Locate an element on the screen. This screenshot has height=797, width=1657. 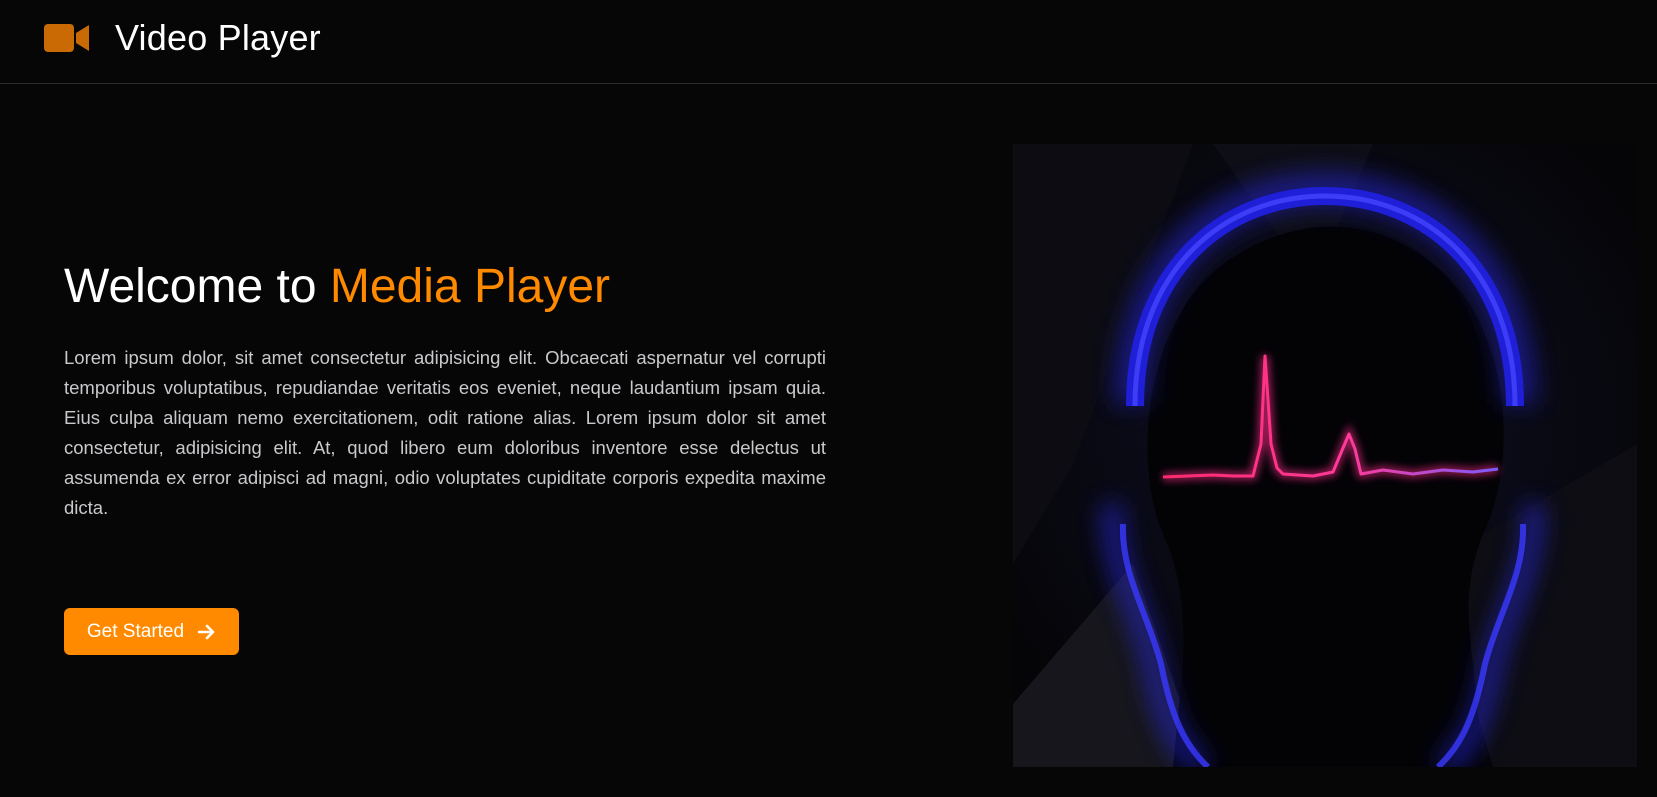
get-started-label: Get Started is located at coordinates (135, 631).